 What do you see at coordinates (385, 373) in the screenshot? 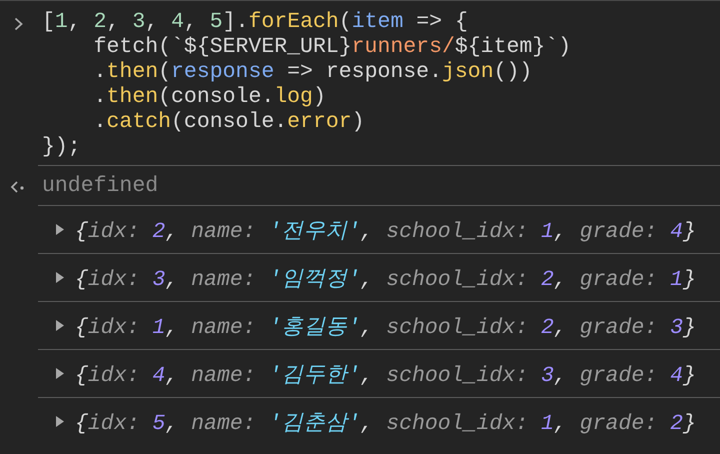
I see `log-object: {idx: 4, name: '김두한', school_idx: 3, grade: 4}` at bounding box center [385, 373].